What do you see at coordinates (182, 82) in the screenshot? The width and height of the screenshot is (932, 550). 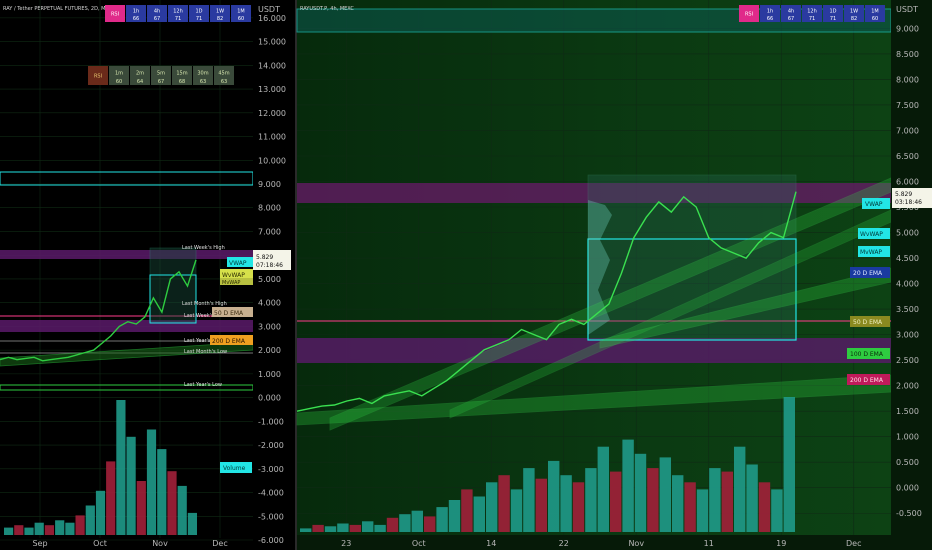 I see `rsi-value: 68` at bounding box center [182, 82].